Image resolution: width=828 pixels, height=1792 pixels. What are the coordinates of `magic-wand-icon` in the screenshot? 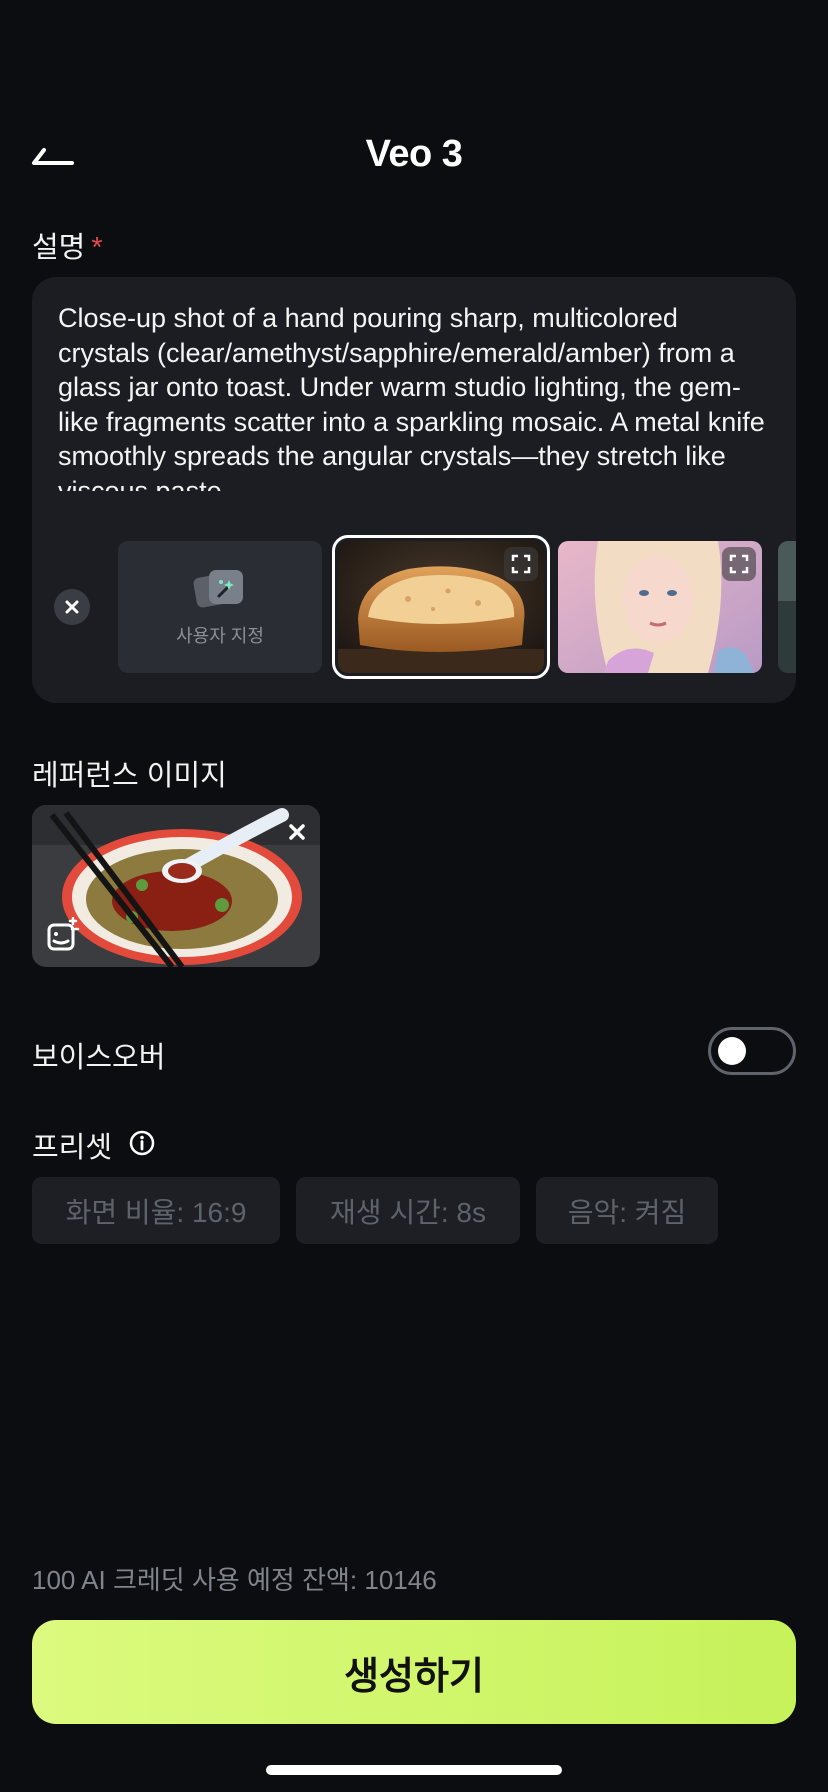 It's located at (218, 589).